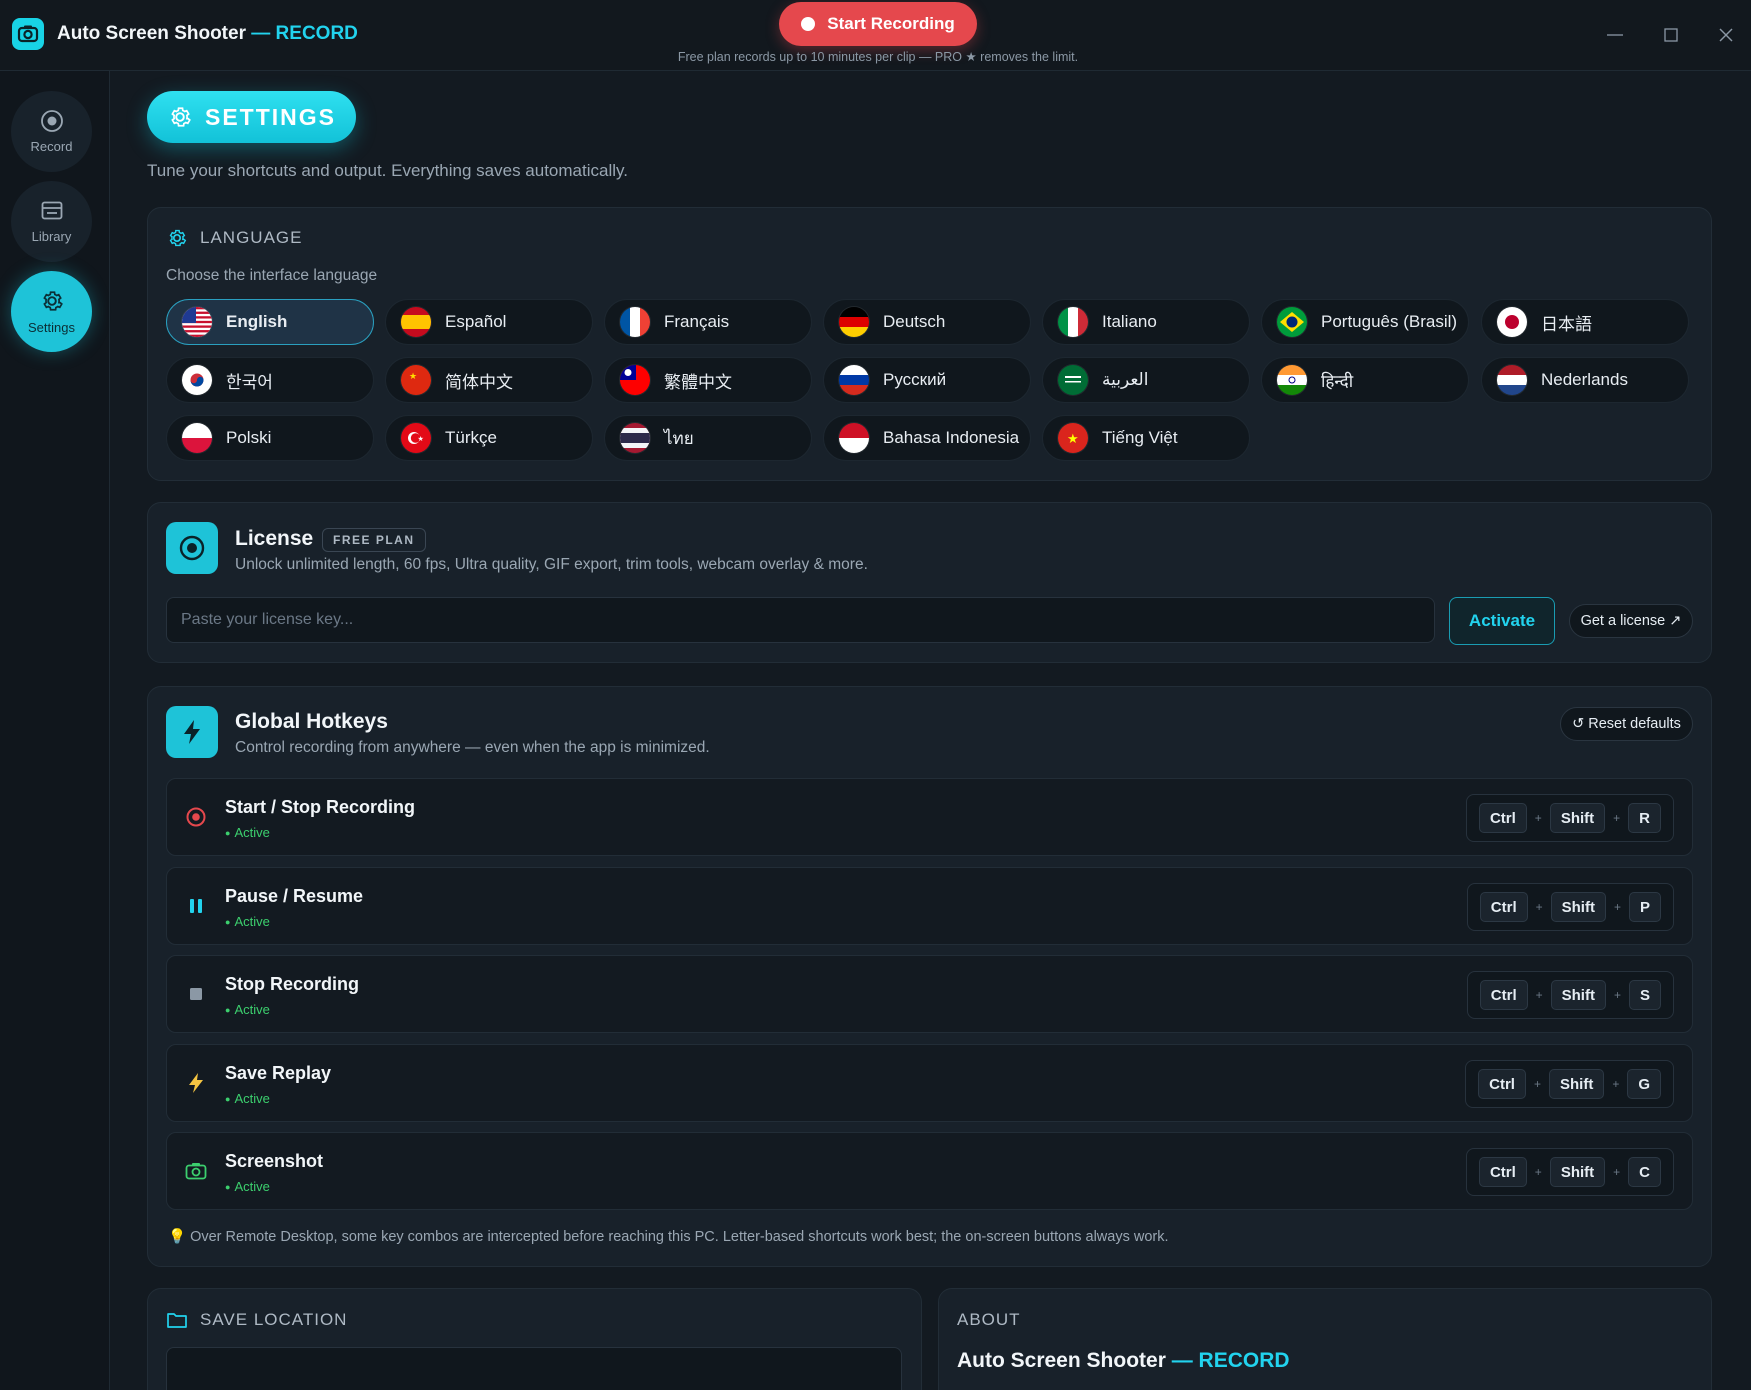 Image resolution: width=1751 pixels, height=1390 pixels. What do you see at coordinates (1512, 380) in the screenshot?
I see `flag-nl-icon` at bounding box center [1512, 380].